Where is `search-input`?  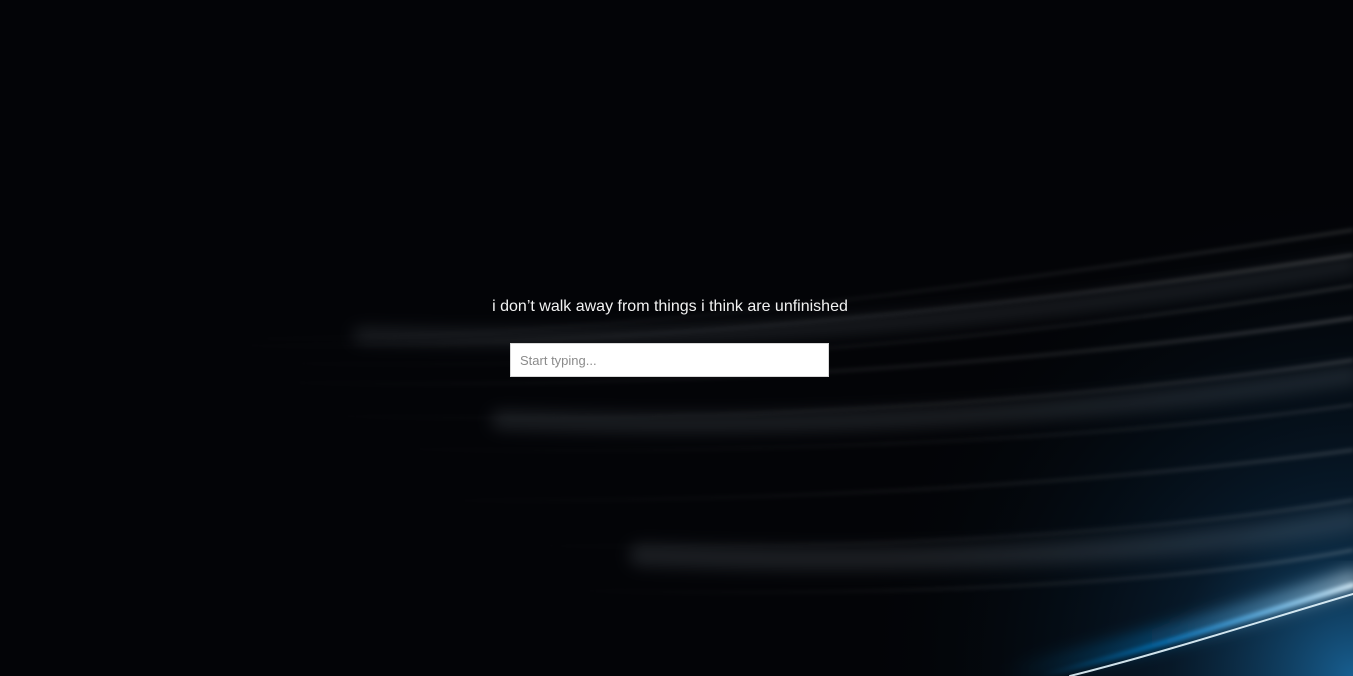 search-input is located at coordinates (669, 360).